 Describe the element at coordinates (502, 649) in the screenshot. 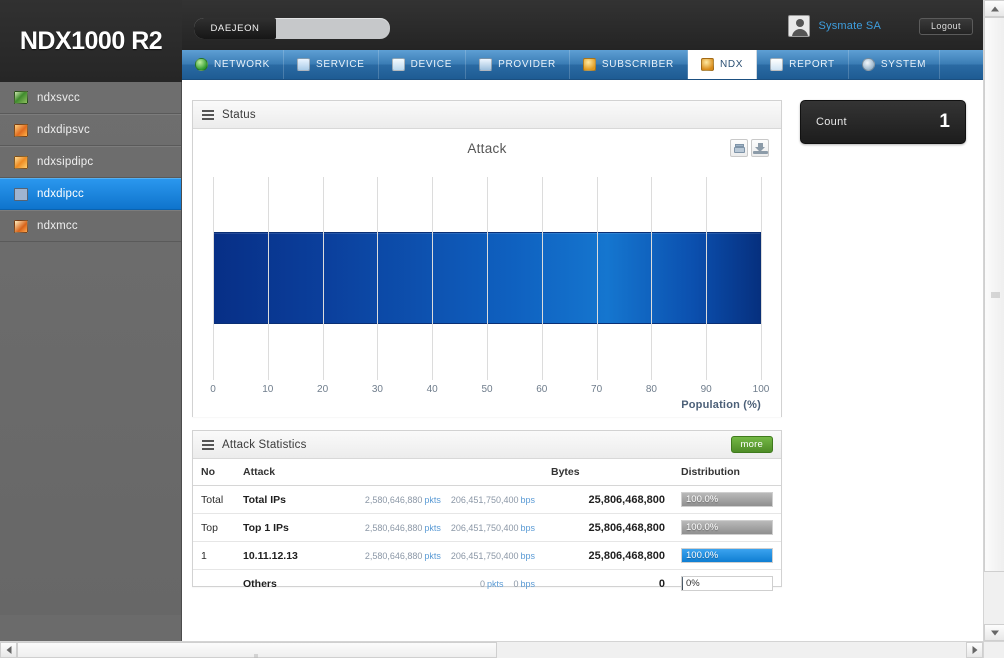

I see `horizontal-scrollbar` at that location.